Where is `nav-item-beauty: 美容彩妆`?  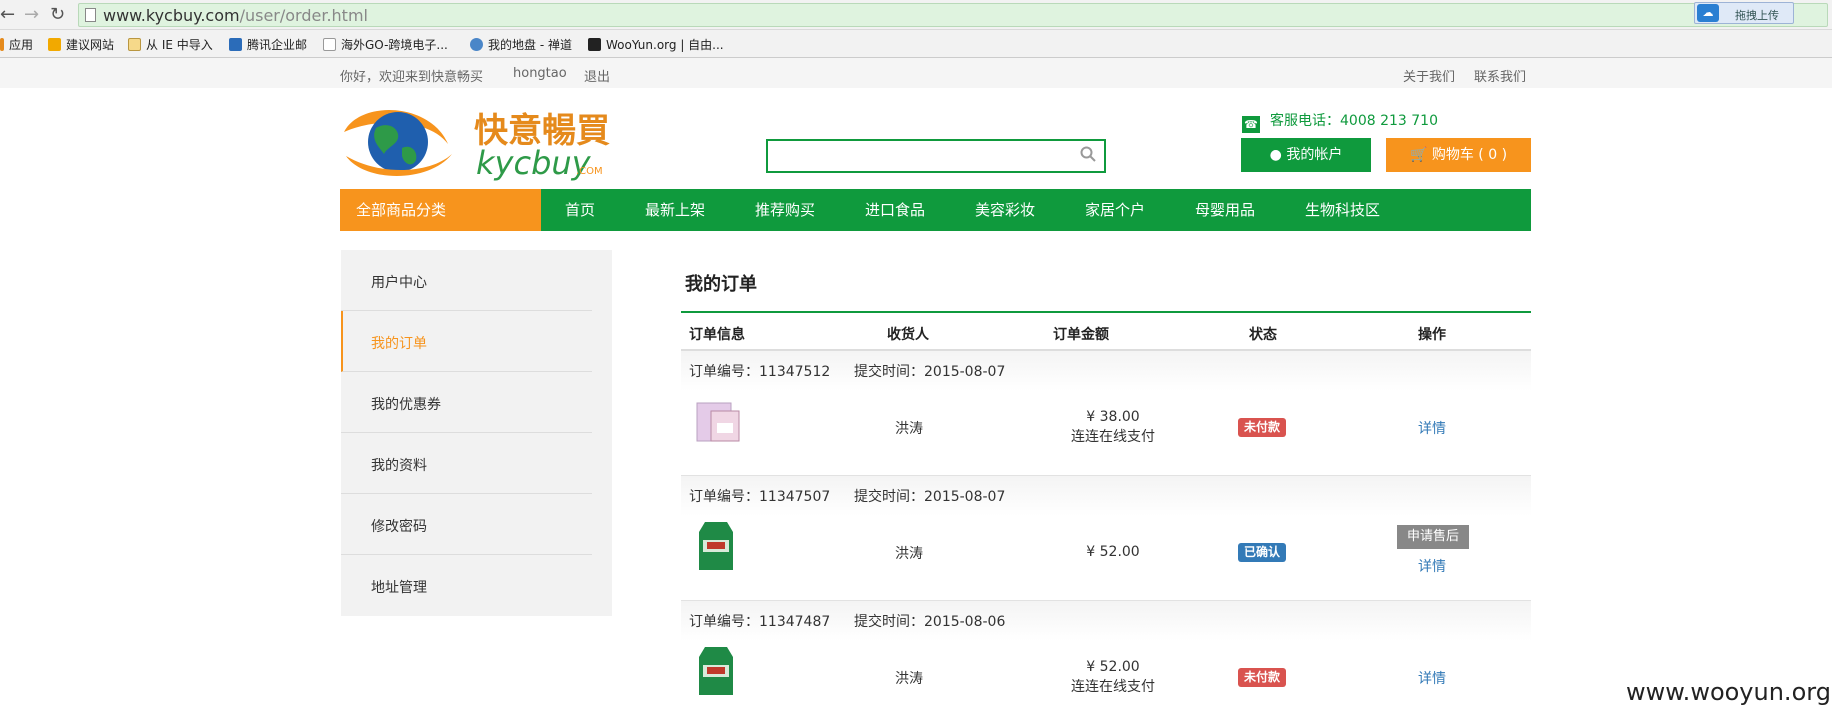 nav-item-beauty: 美容彩妆 is located at coordinates (1005, 210).